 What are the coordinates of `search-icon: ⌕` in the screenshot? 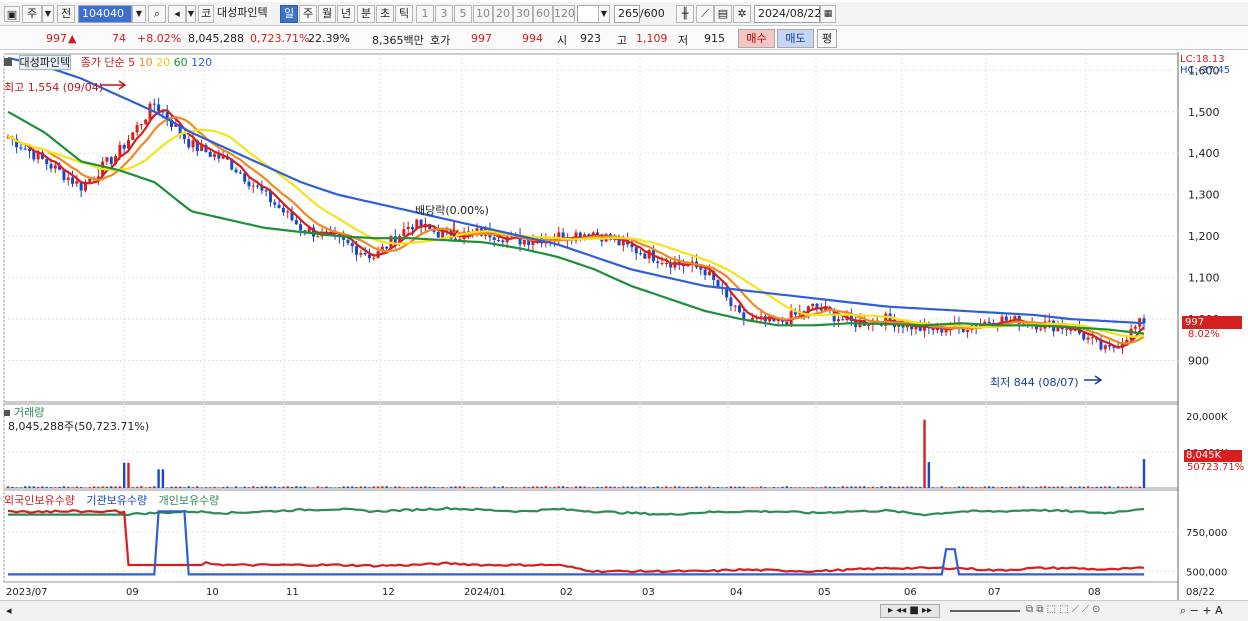 It's located at (157, 14).